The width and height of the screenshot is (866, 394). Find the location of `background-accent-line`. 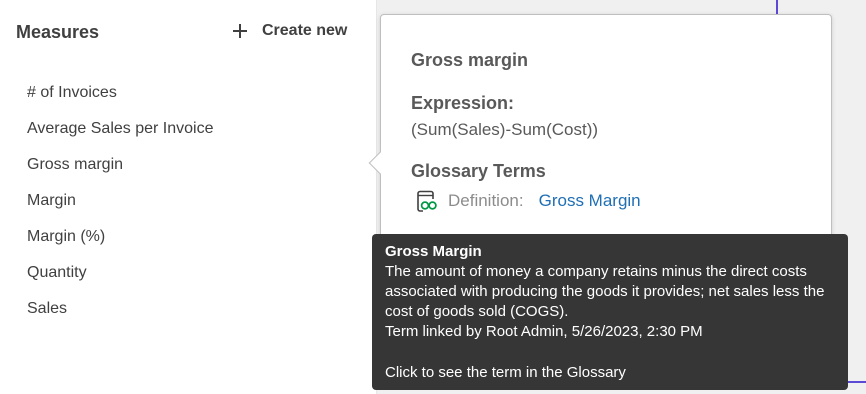

background-accent-line is located at coordinates (857, 382).